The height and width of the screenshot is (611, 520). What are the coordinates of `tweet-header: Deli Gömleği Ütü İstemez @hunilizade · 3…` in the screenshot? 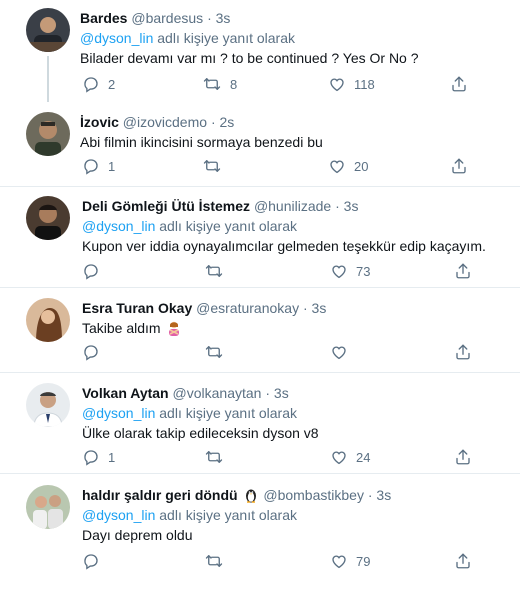 It's located at (220, 206).